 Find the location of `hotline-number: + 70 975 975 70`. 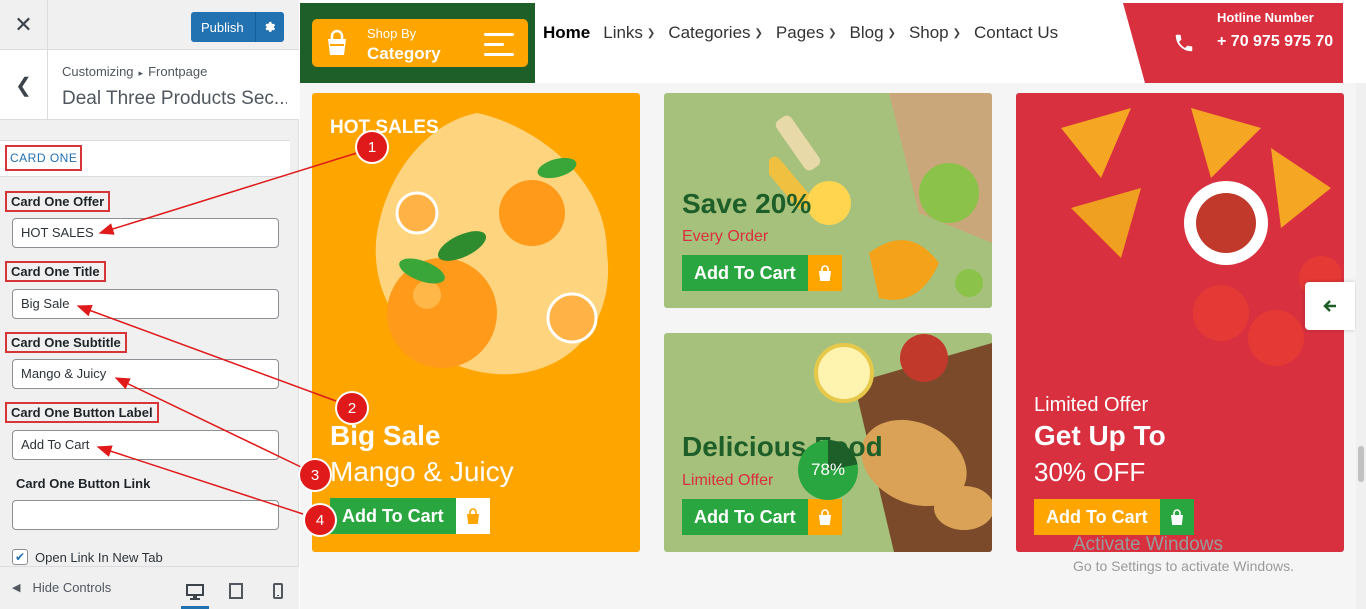

hotline-number: + 70 975 975 70 is located at coordinates (1277, 41).